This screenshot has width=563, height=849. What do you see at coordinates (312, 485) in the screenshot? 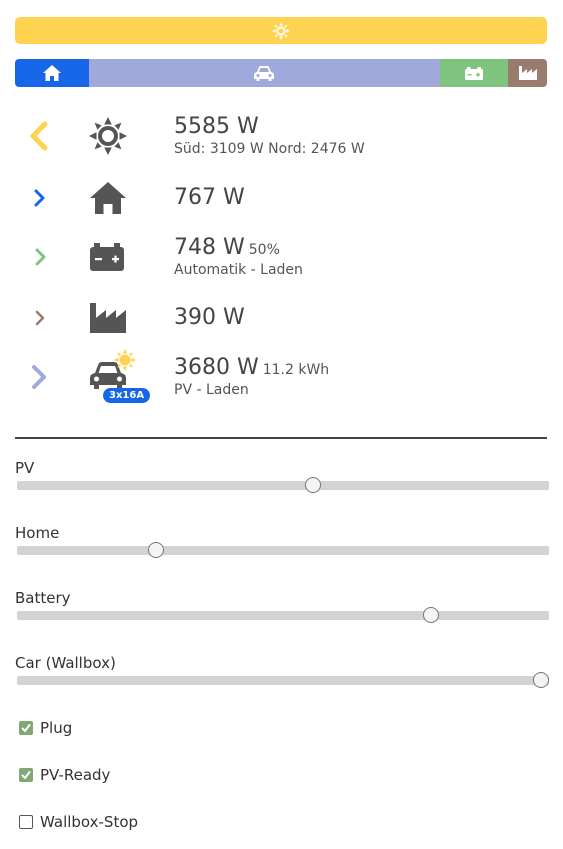
I see `pv-slider-thumb` at bounding box center [312, 485].